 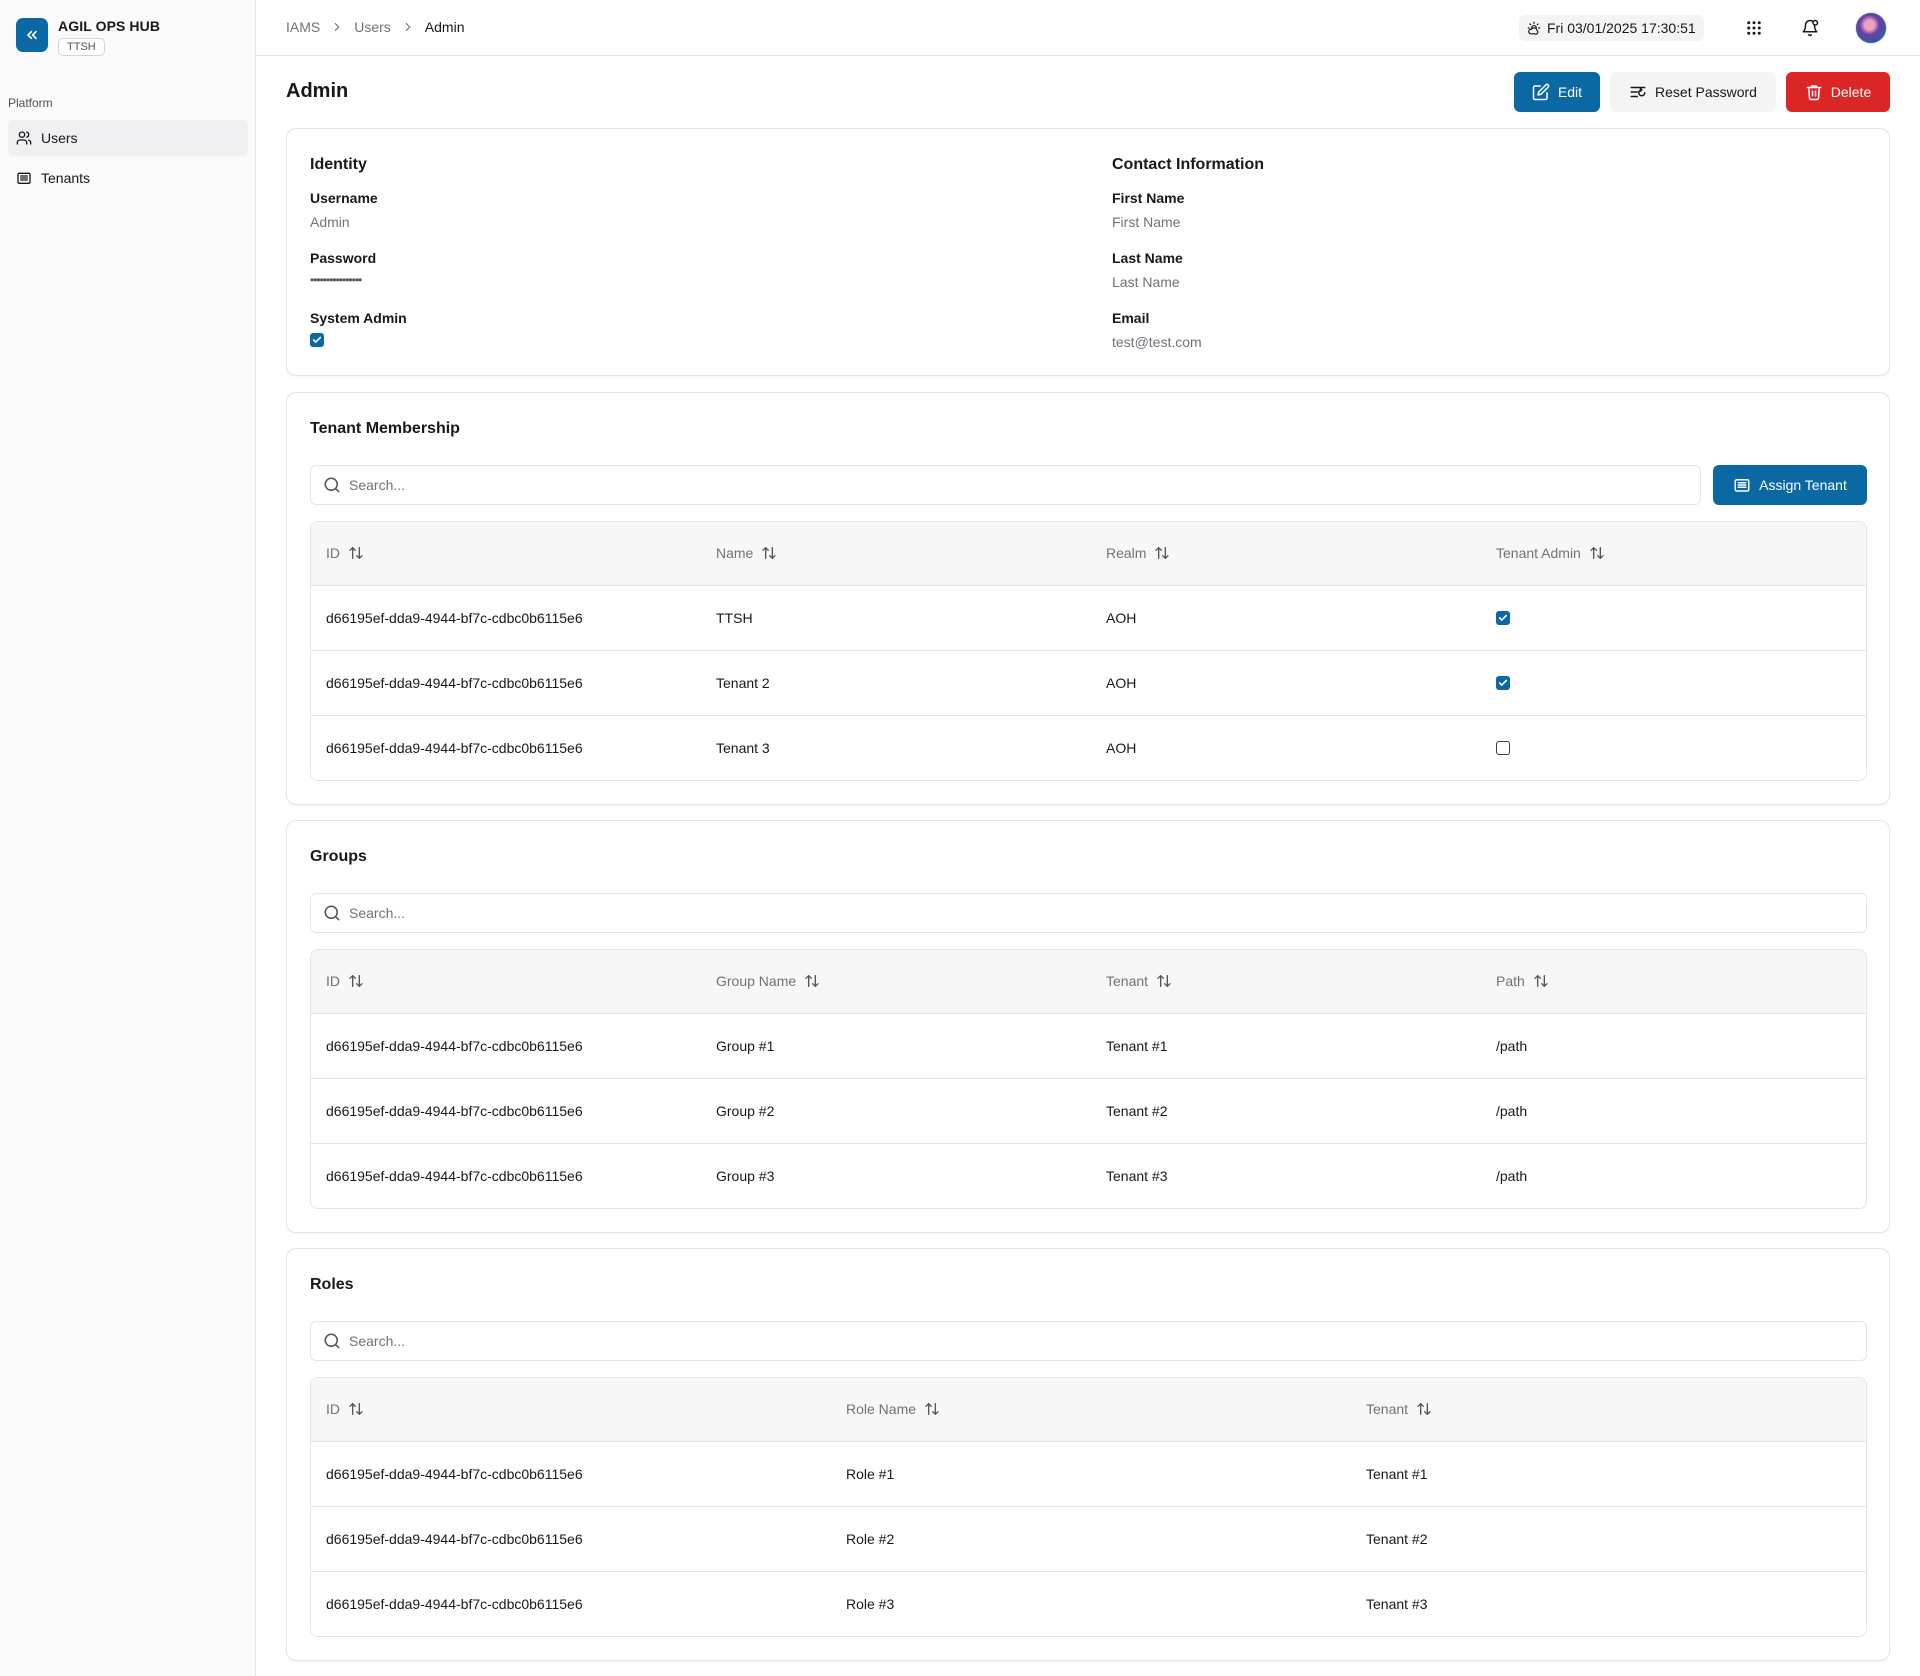 What do you see at coordinates (336, 280) in the screenshot?
I see `password-value: ••••••••••••••••` at bounding box center [336, 280].